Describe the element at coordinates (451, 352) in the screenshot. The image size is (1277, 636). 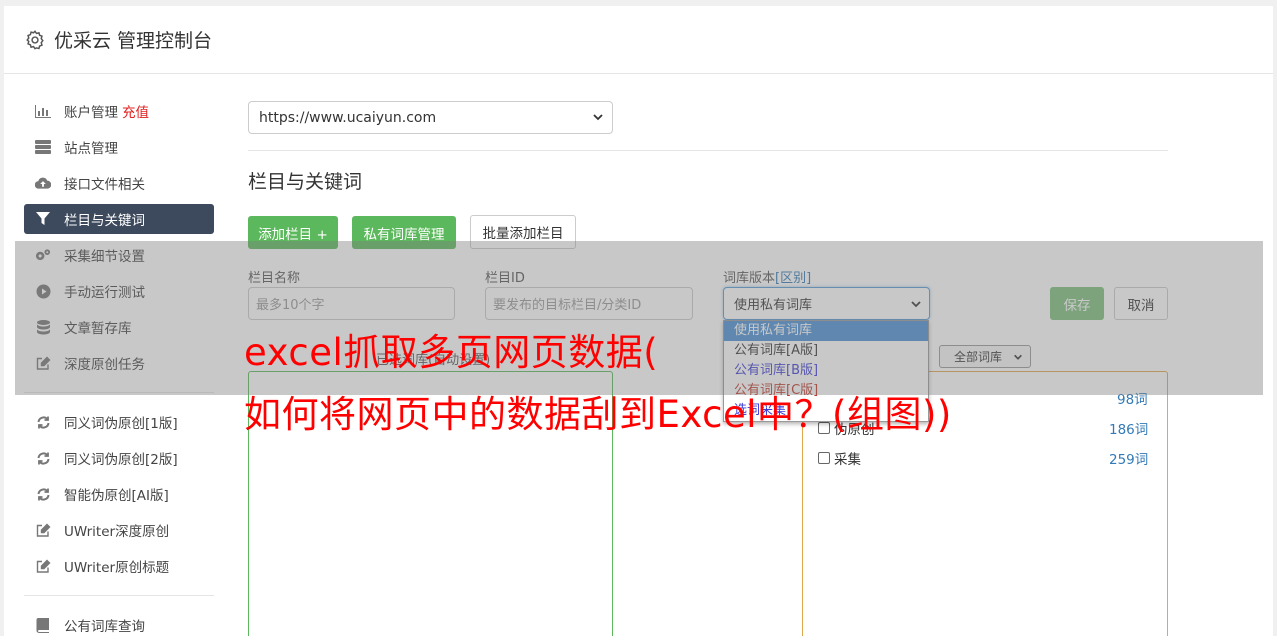
I see `headline-line-1: excel抓取多页网页数据(` at that location.